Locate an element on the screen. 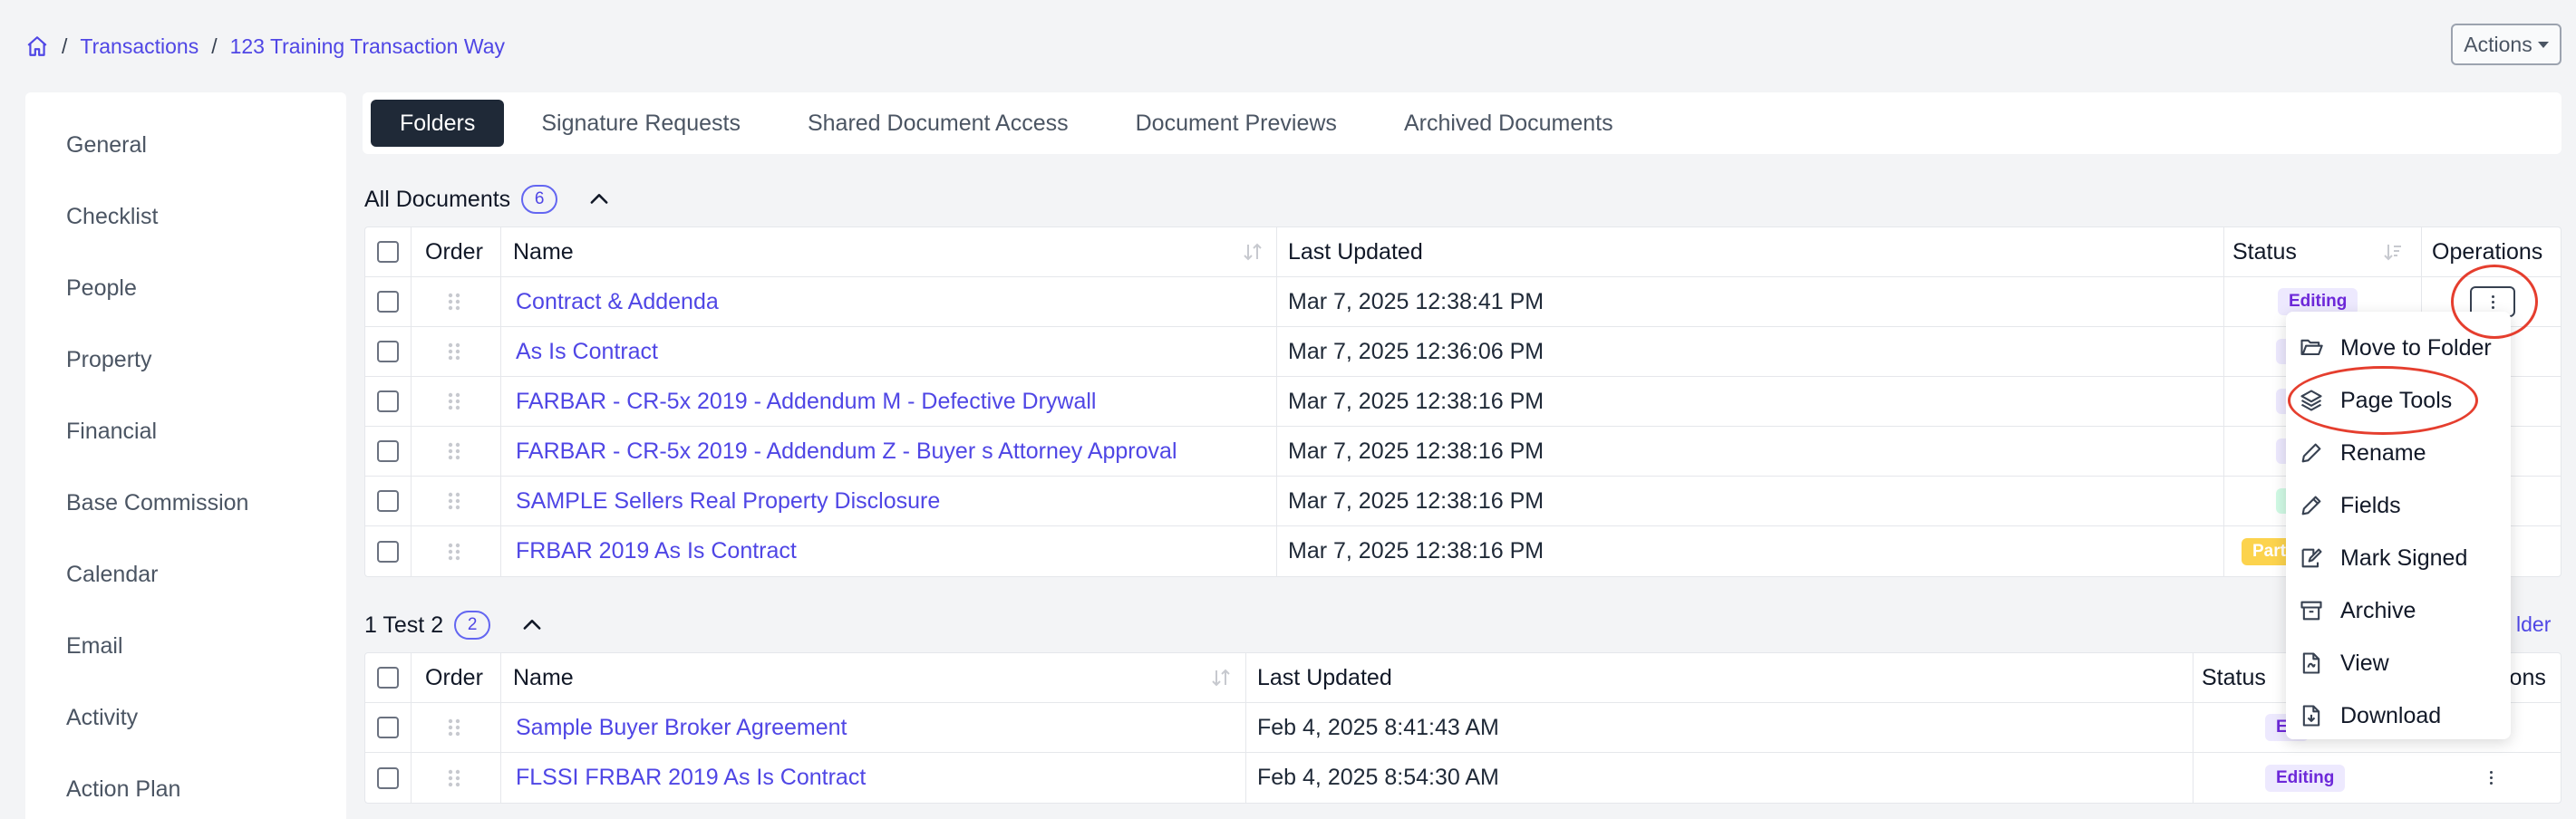 The image size is (2576, 819). sidebar-item-calendar: Calendar is located at coordinates (112, 575).